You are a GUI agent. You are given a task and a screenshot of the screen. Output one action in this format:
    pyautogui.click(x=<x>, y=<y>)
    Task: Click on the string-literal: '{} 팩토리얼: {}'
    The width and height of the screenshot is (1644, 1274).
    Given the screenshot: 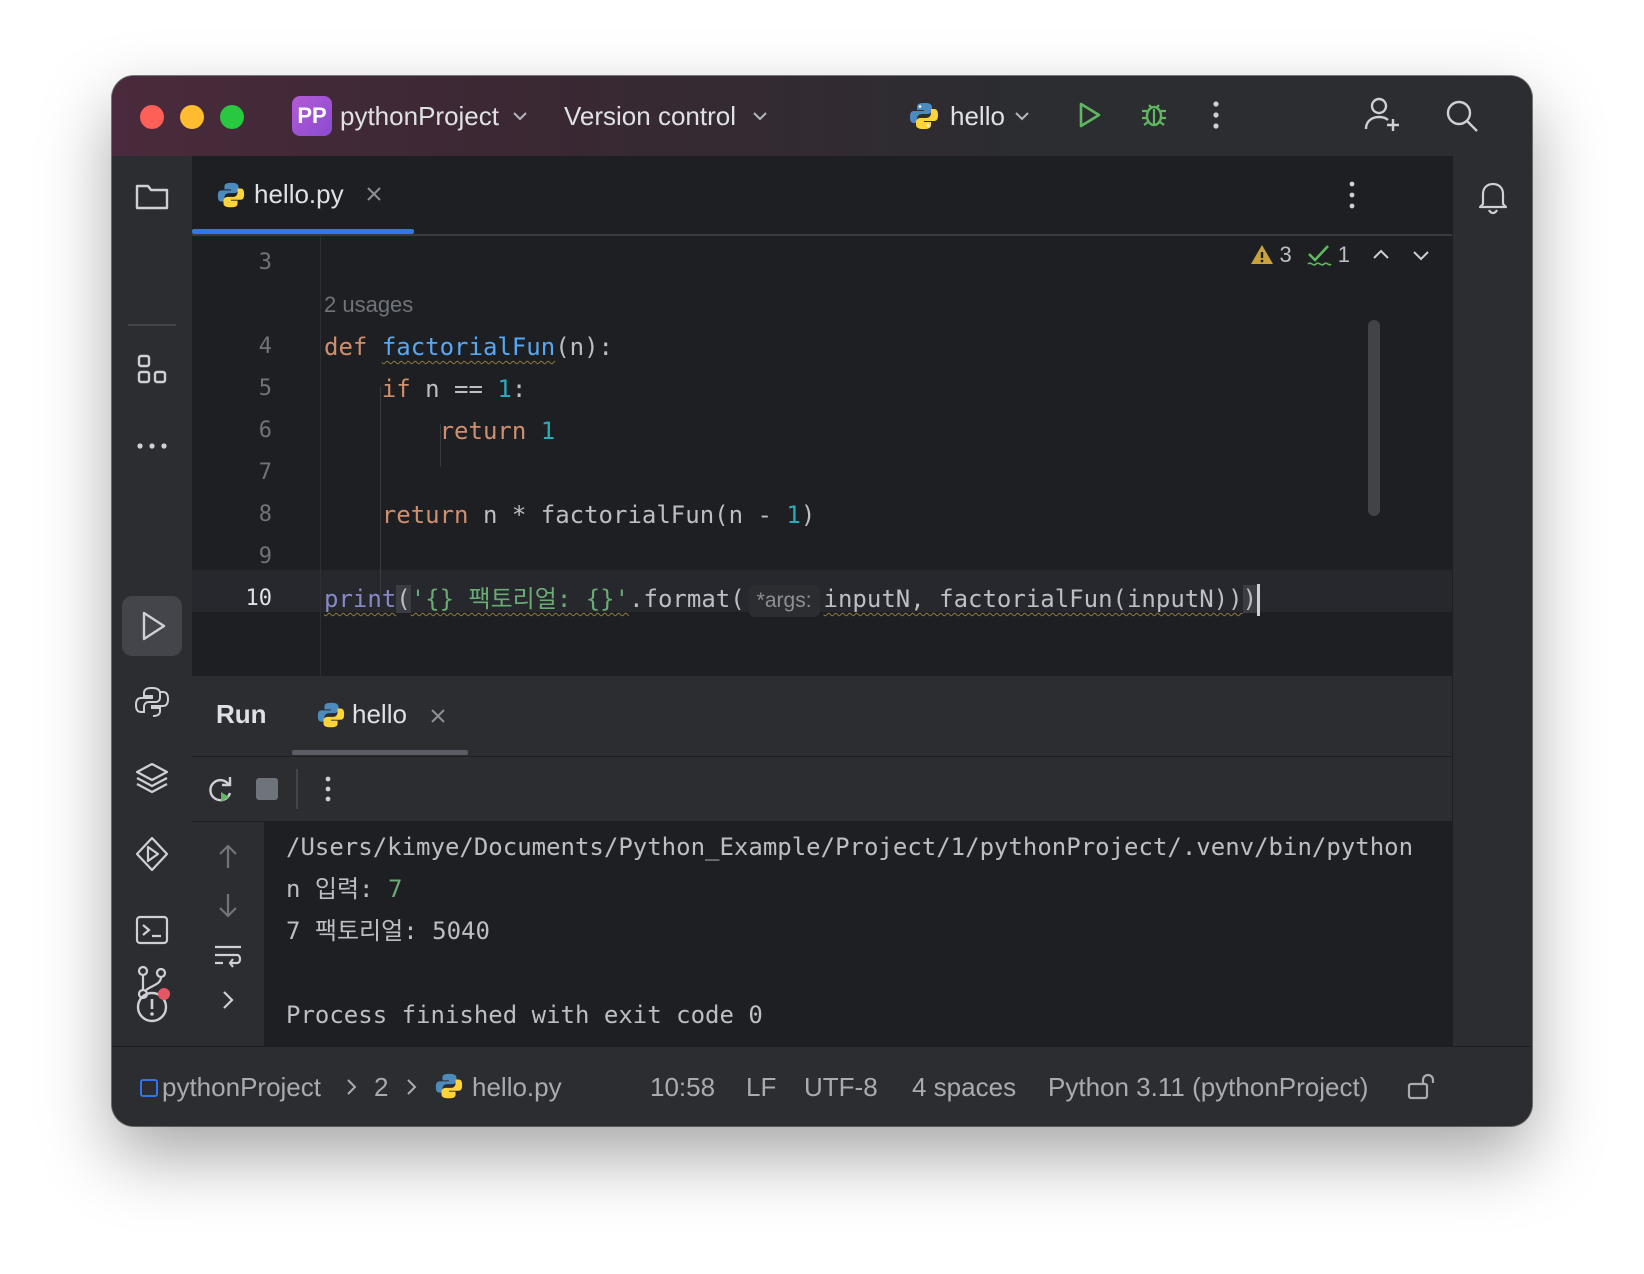 What is the action you would take?
    pyautogui.click(x=520, y=599)
    